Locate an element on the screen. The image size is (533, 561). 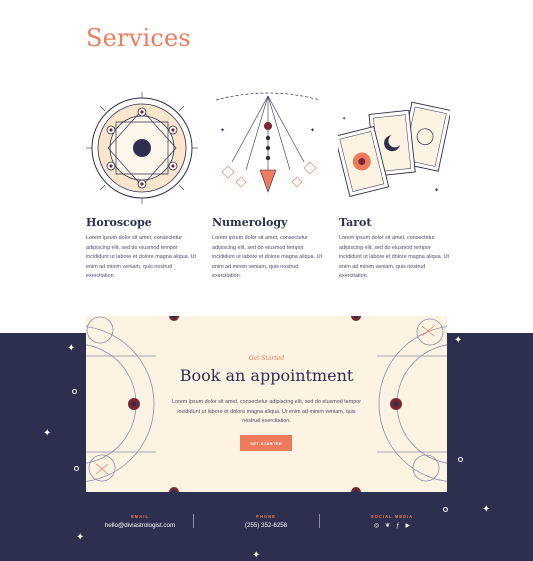
social-label: SOCIAL MEDIA is located at coordinates (392, 516).